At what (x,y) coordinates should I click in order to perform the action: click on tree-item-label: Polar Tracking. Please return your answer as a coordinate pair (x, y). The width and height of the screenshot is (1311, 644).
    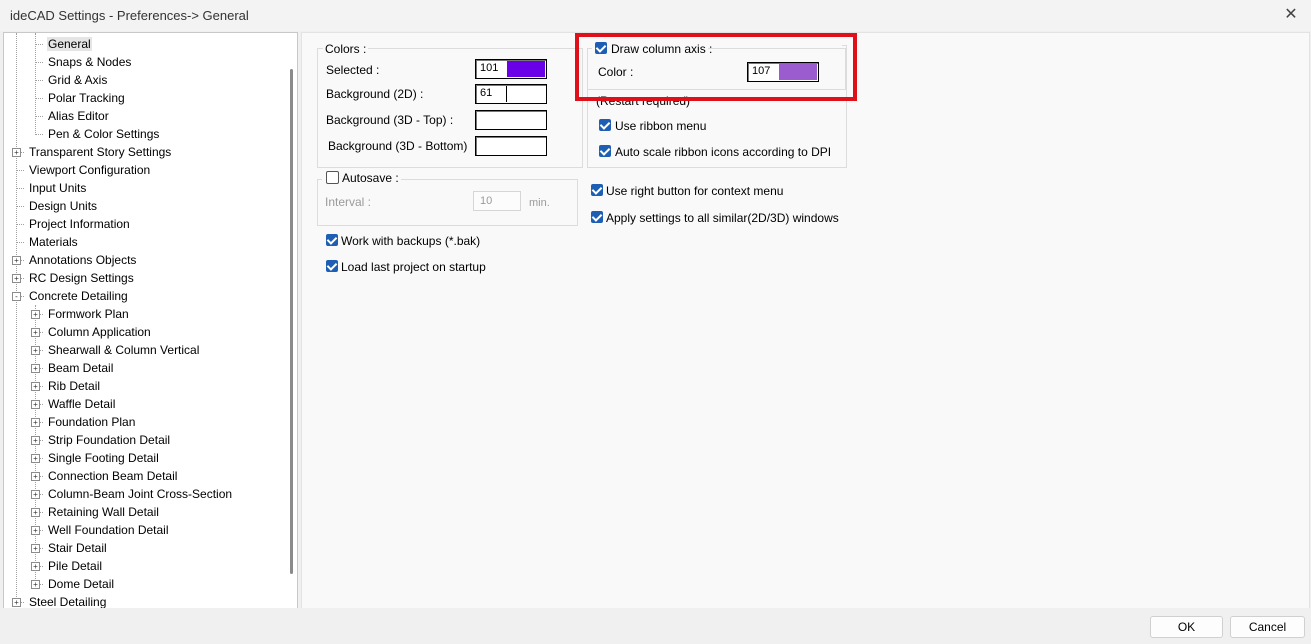
    Looking at the image, I should click on (86, 98).